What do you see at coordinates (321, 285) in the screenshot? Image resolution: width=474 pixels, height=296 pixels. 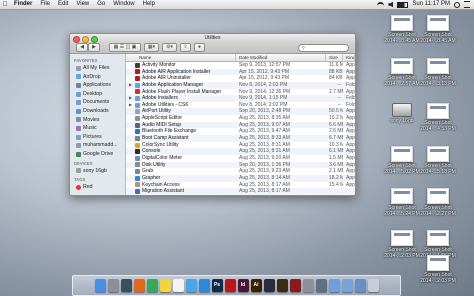 I see `dock-utility-icon` at bounding box center [321, 285].